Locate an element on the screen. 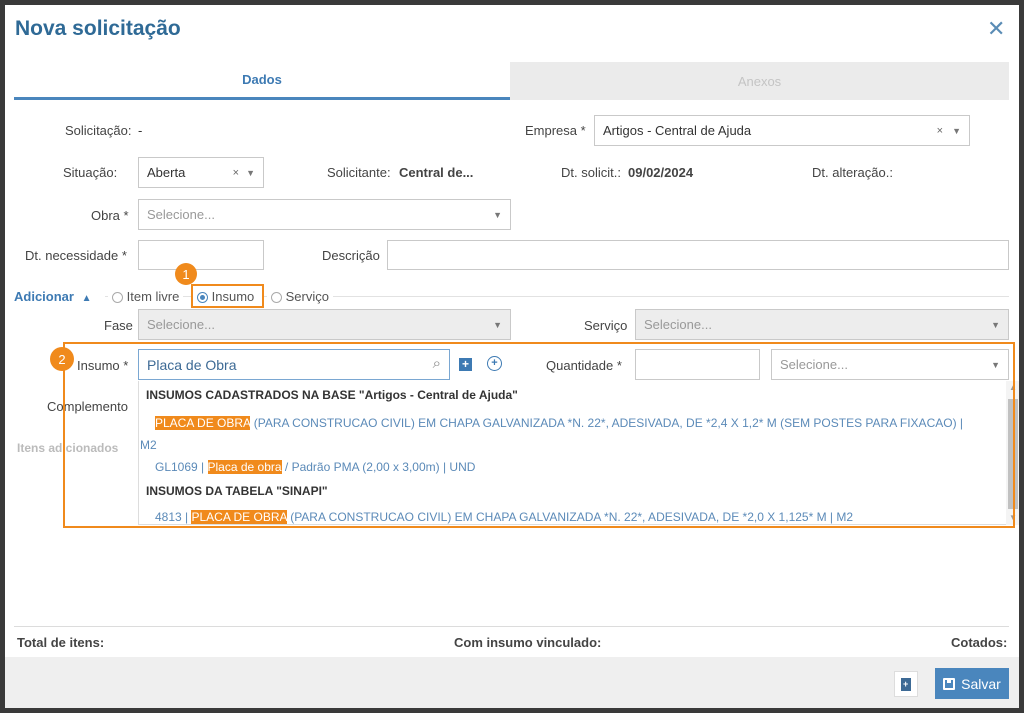 The image size is (1024, 713). chevron-up-icon: ▲ is located at coordinates (86, 298).